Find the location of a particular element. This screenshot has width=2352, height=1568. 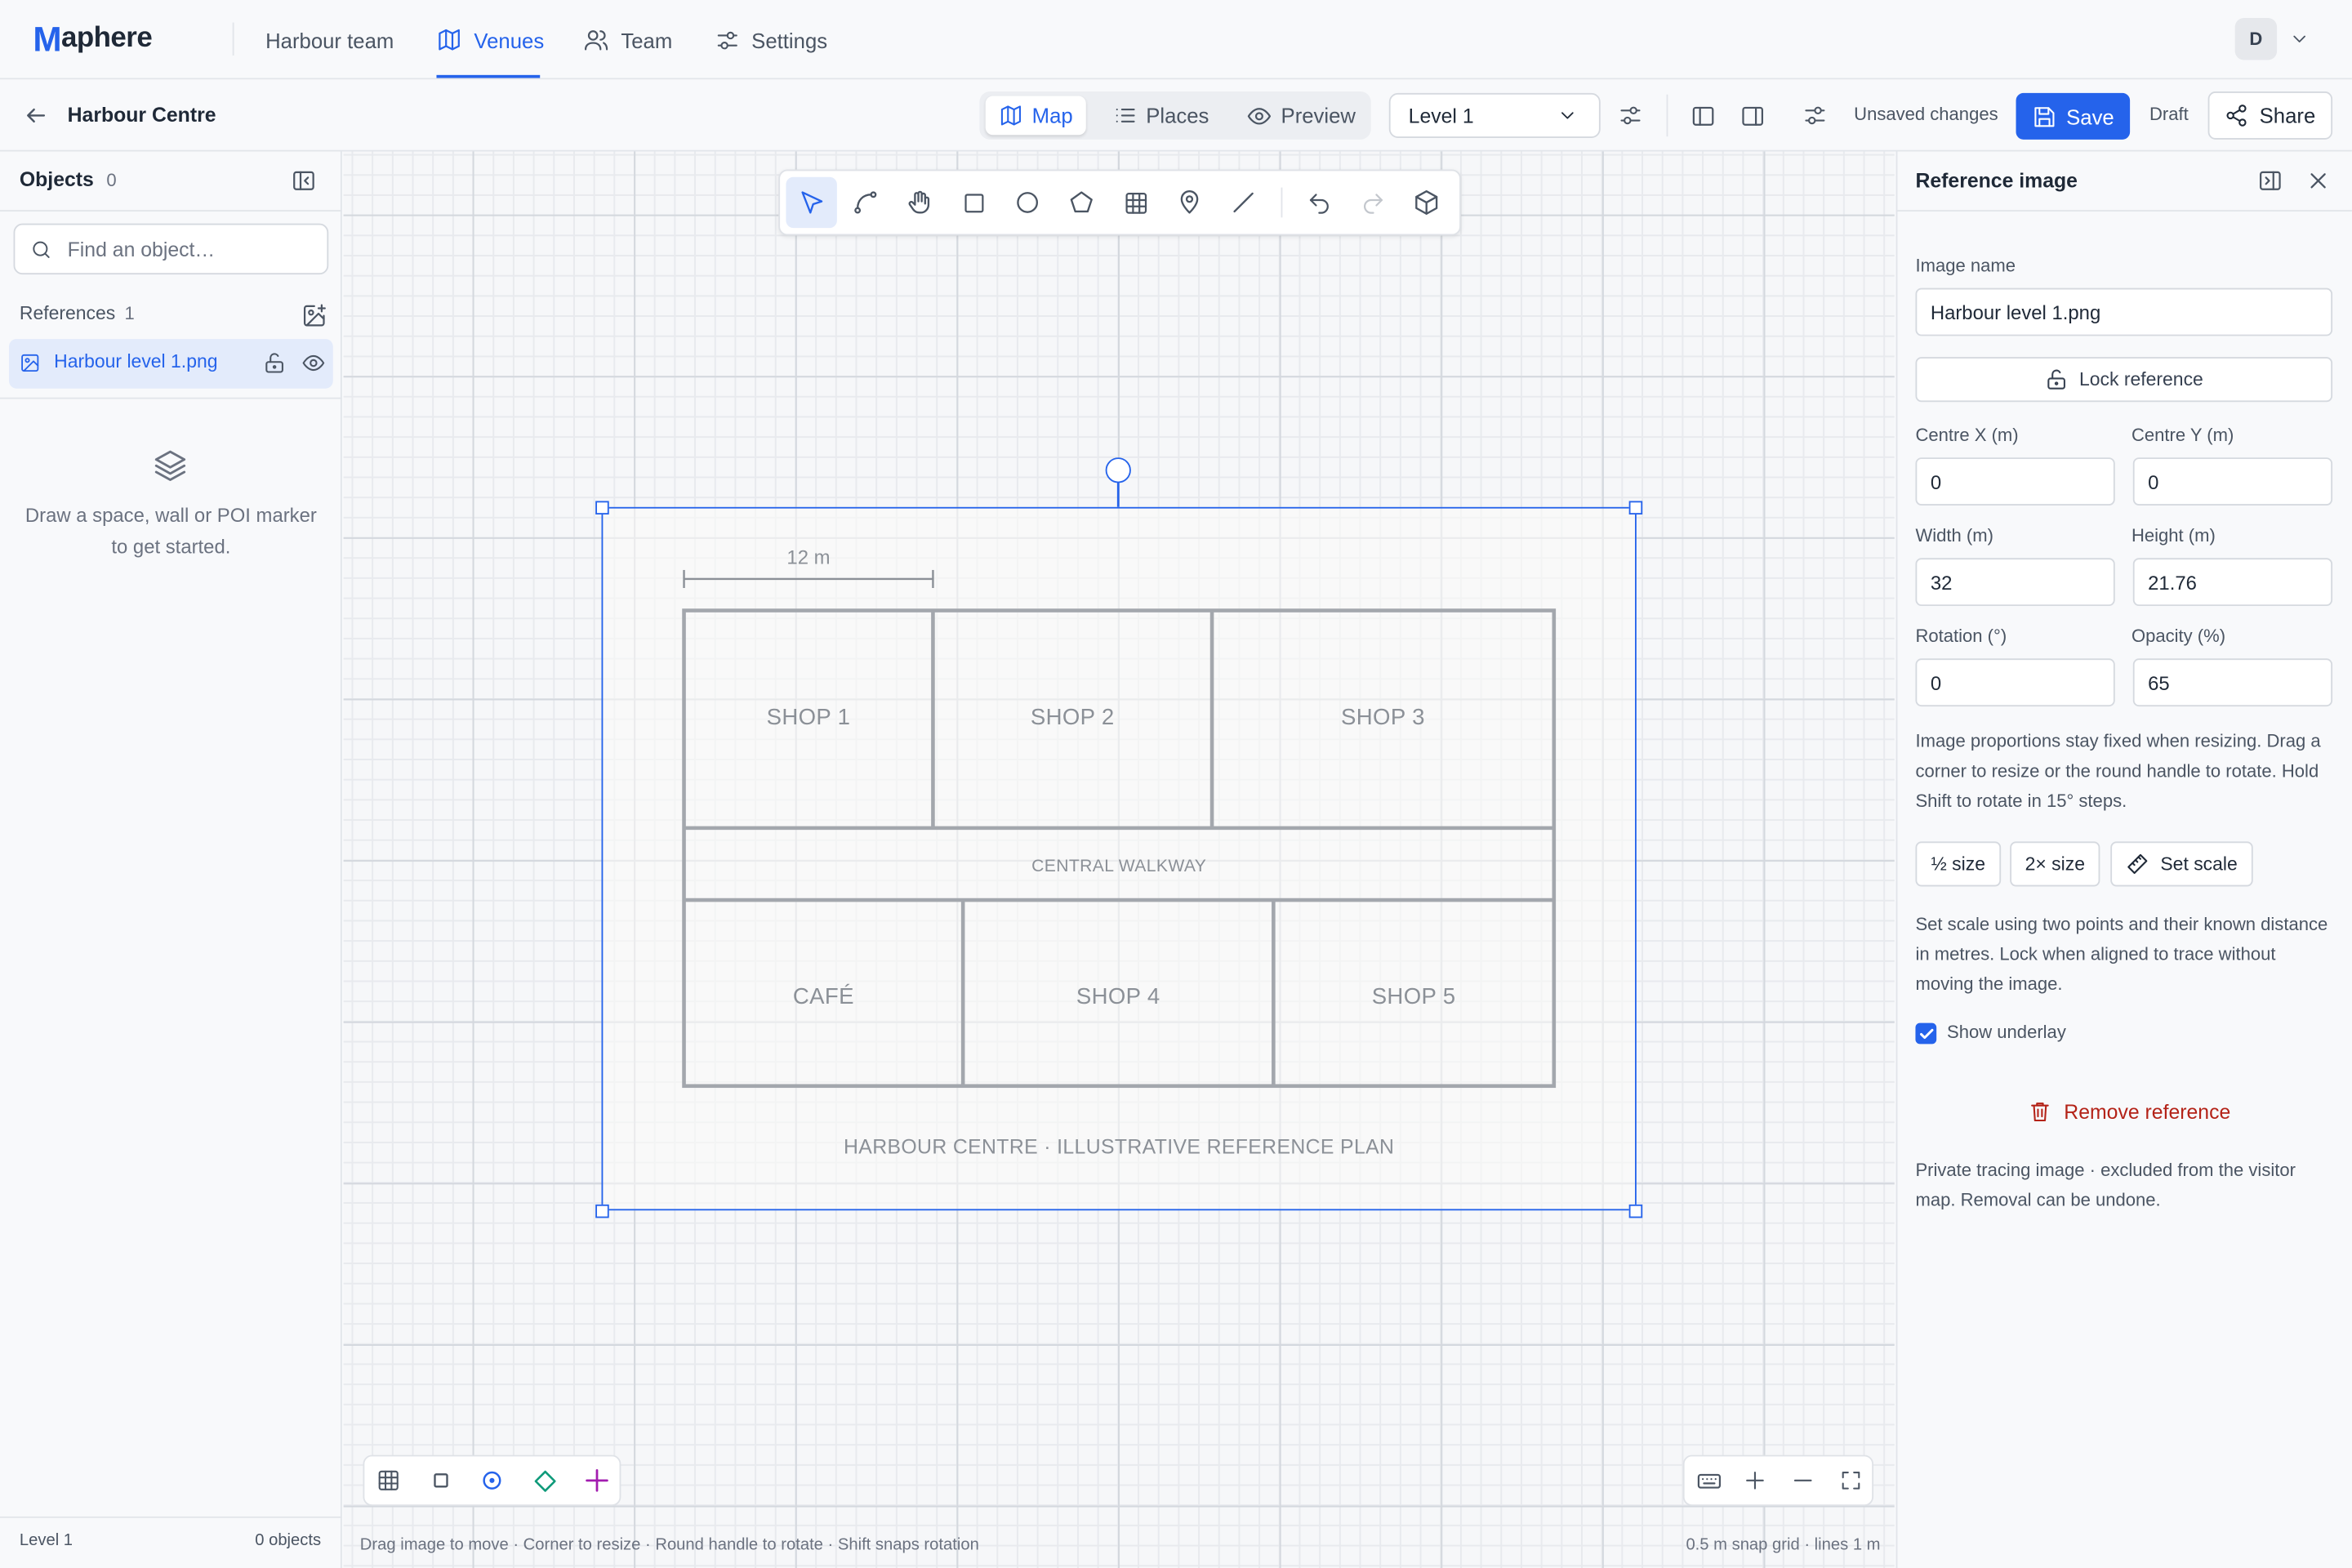

trash-icon is located at coordinates (2040, 1112).